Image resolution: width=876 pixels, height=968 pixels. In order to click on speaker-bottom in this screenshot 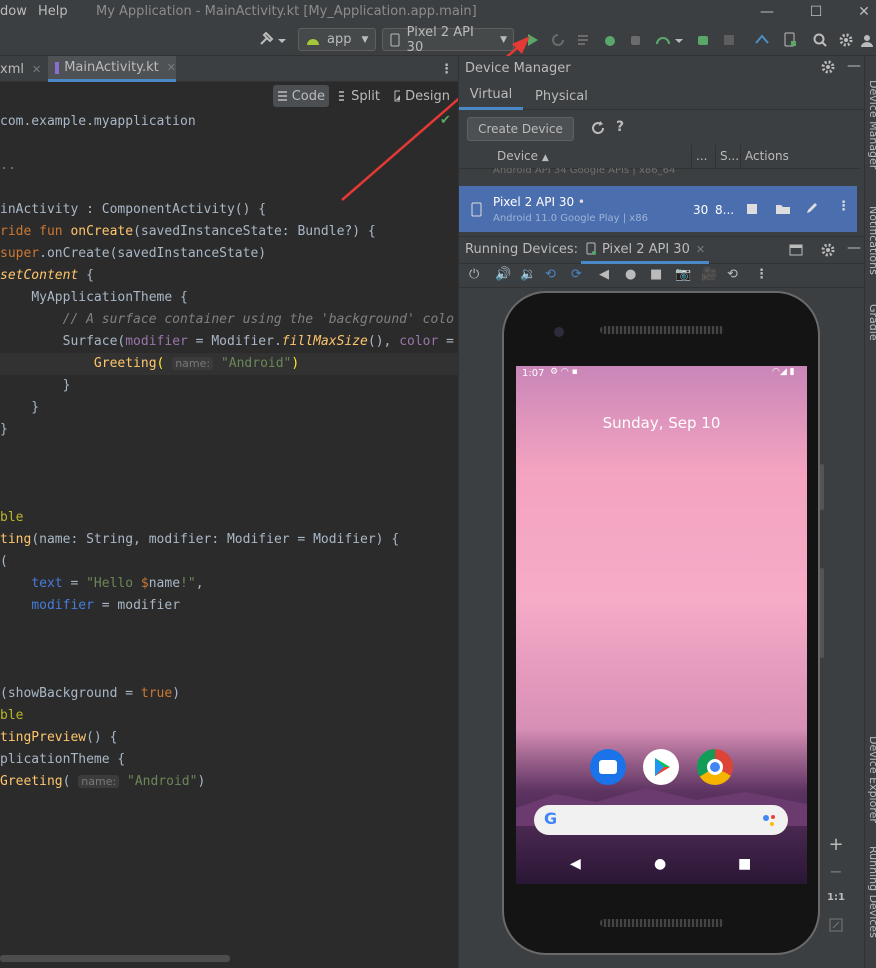, I will do `click(662, 923)`.